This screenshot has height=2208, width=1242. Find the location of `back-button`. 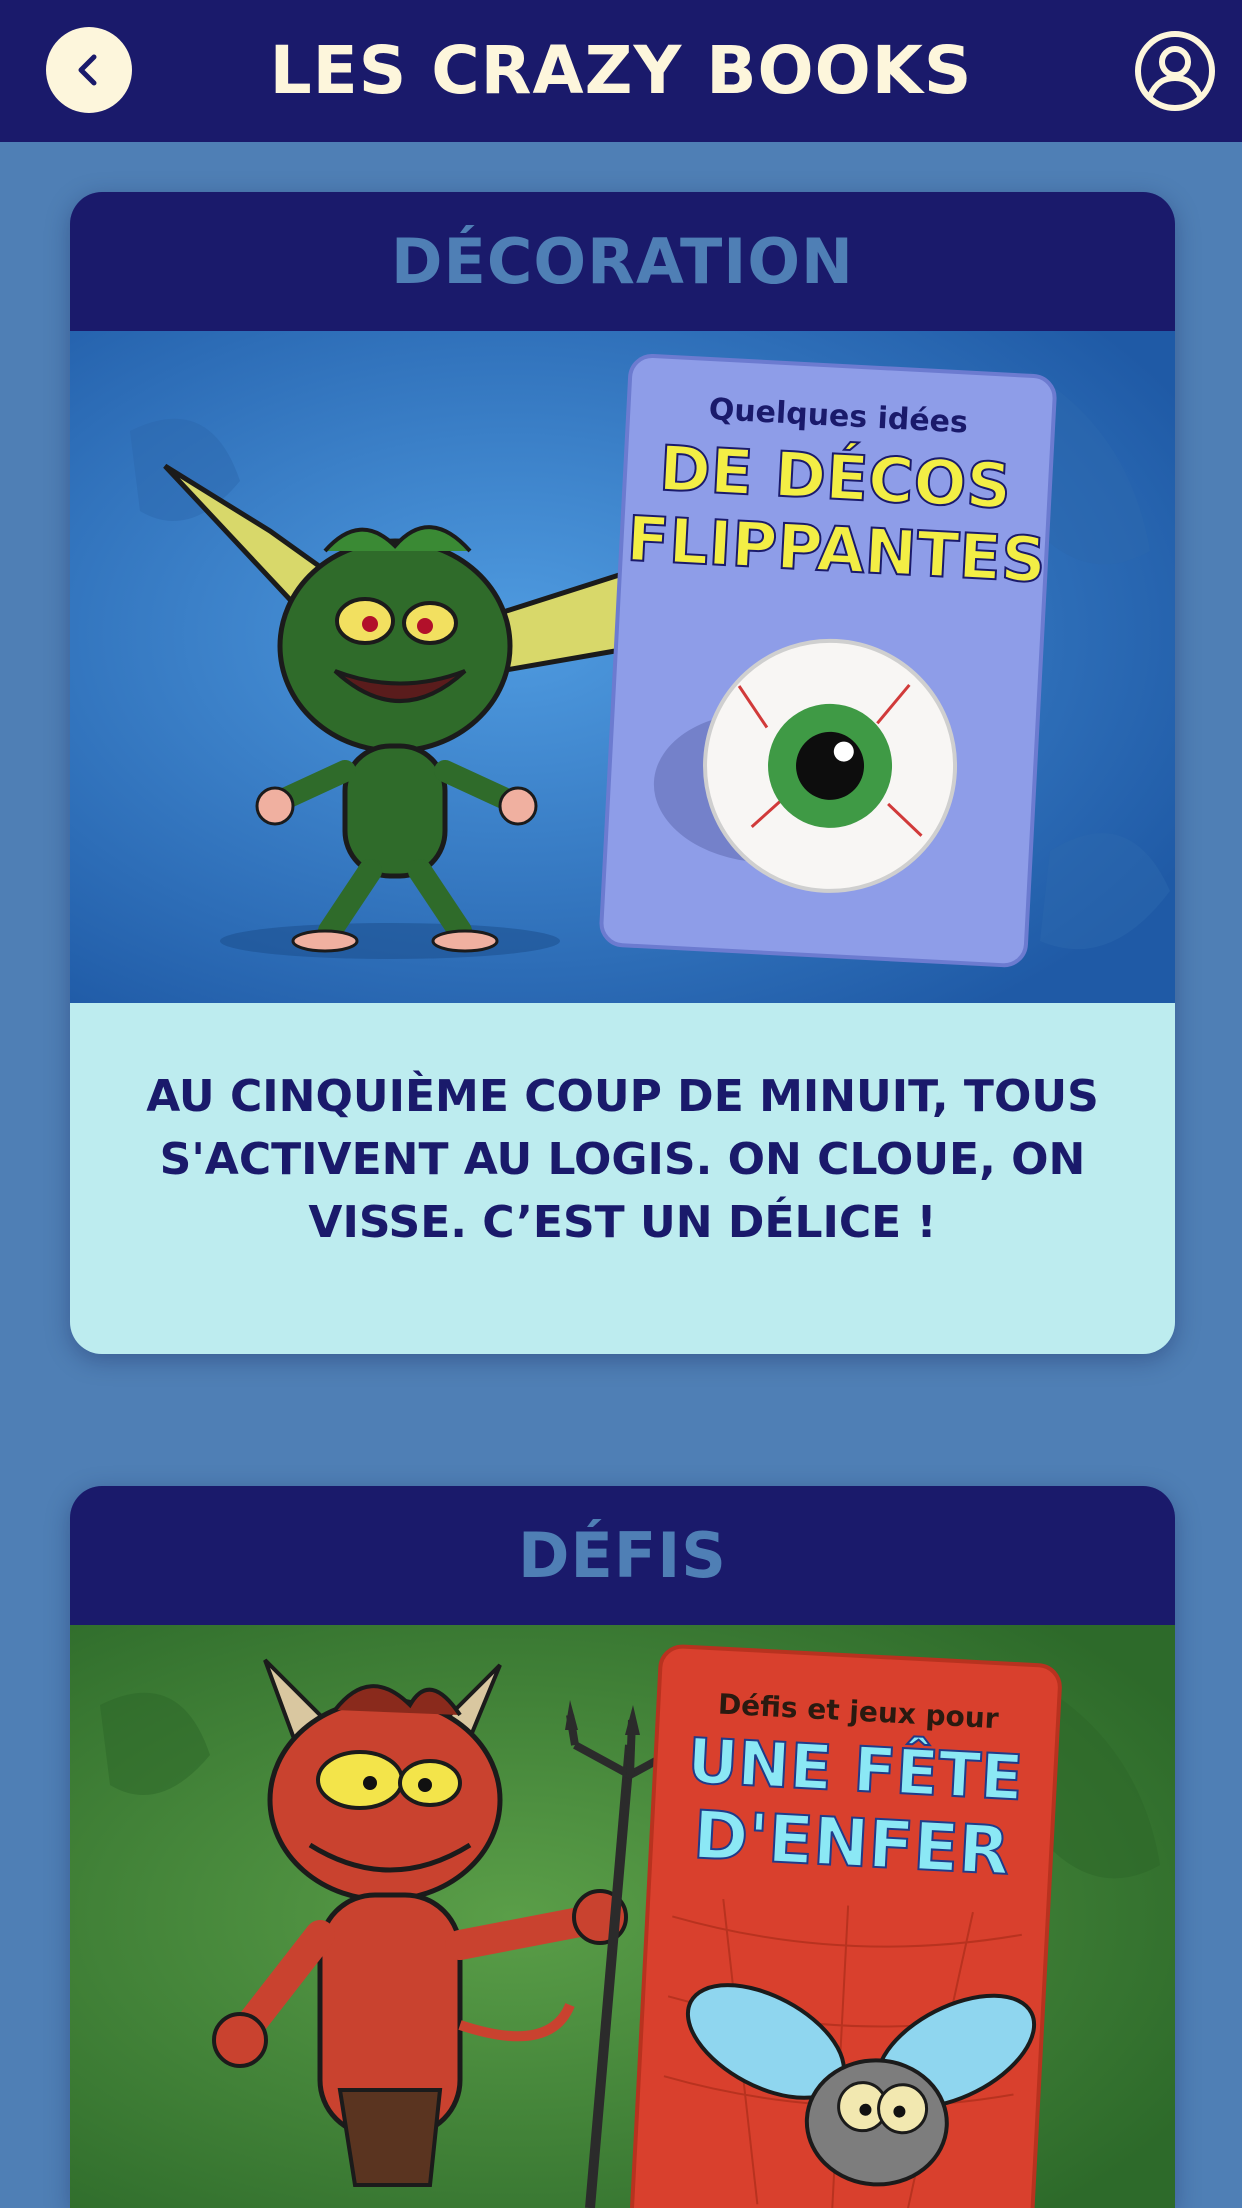

back-button is located at coordinates (89, 70).